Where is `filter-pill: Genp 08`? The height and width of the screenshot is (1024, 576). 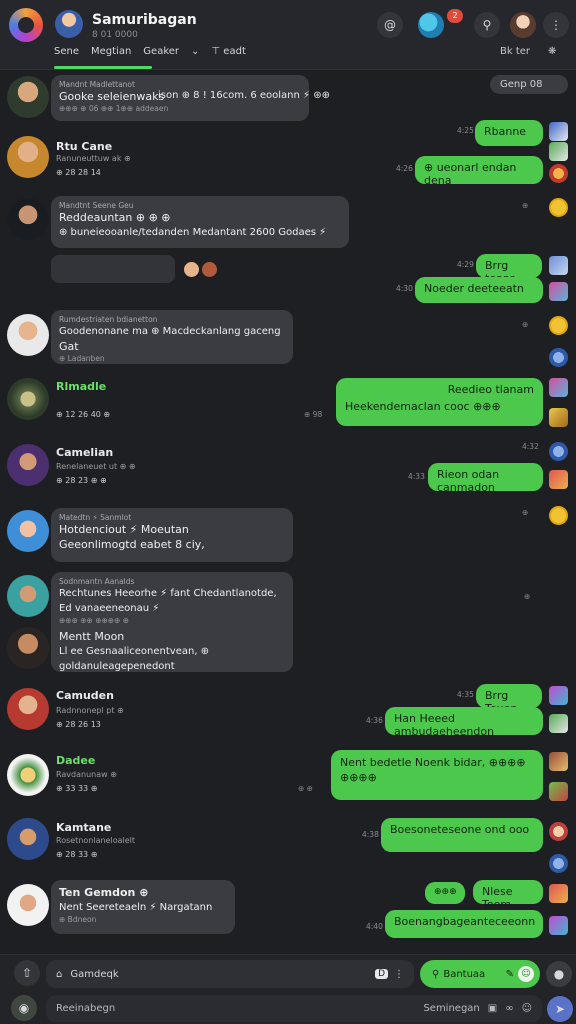 filter-pill: Genp 08 is located at coordinates (529, 84).